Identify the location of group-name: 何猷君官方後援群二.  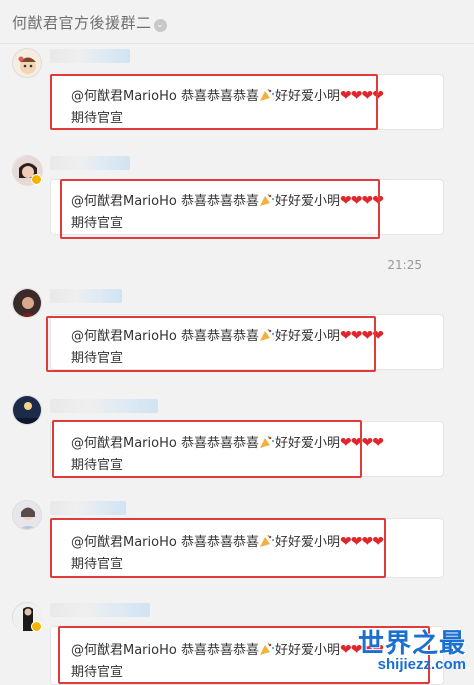
(82, 23).